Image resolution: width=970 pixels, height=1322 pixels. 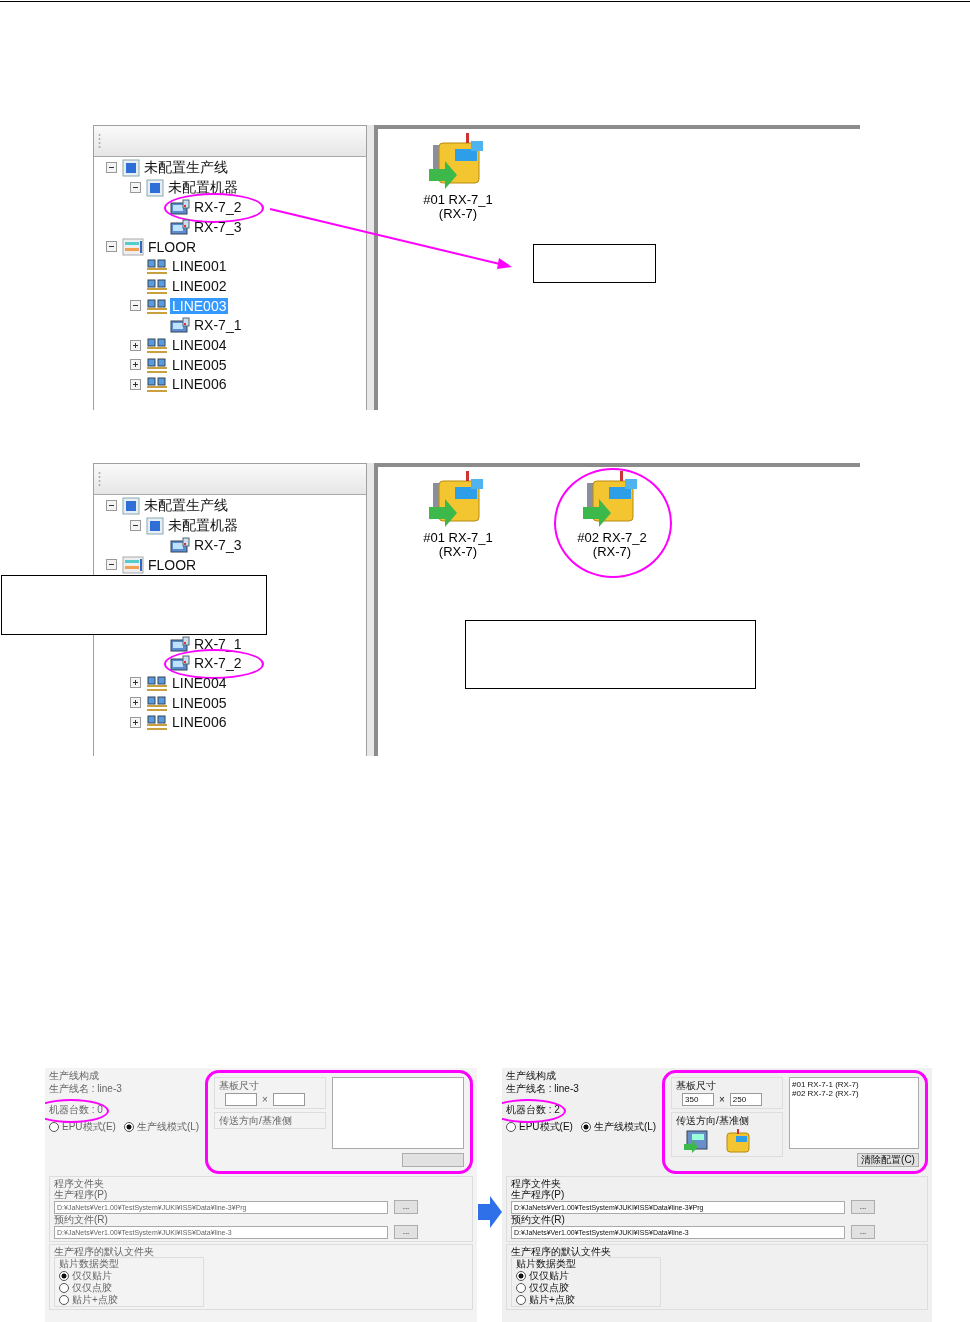 What do you see at coordinates (854, 1093) in the screenshot?
I see `list-item: #02 RX-7-2 (RX-7)` at bounding box center [854, 1093].